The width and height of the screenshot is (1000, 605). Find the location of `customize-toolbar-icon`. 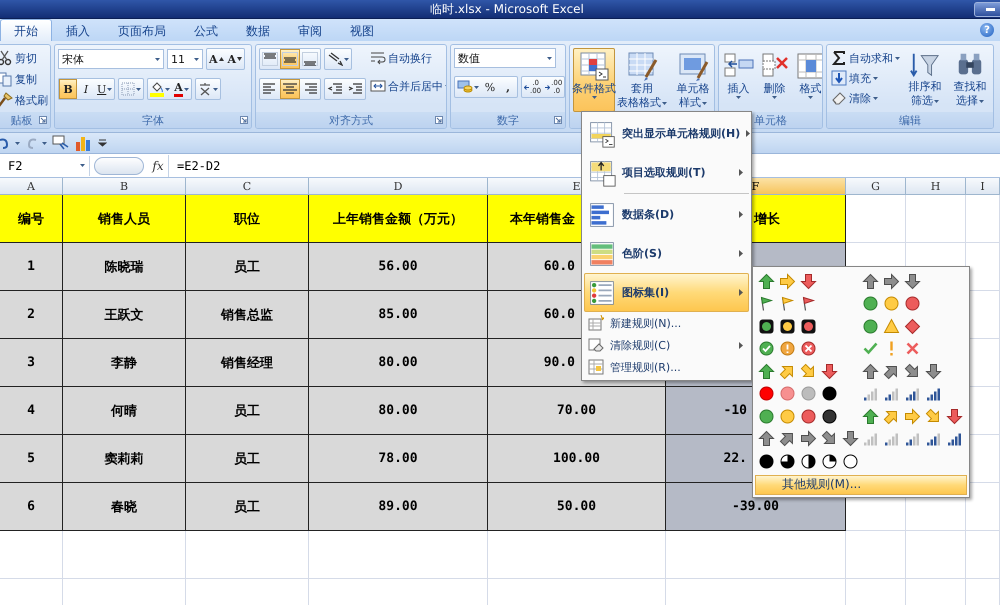

customize-toolbar-icon is located at coordinates (102, 143).